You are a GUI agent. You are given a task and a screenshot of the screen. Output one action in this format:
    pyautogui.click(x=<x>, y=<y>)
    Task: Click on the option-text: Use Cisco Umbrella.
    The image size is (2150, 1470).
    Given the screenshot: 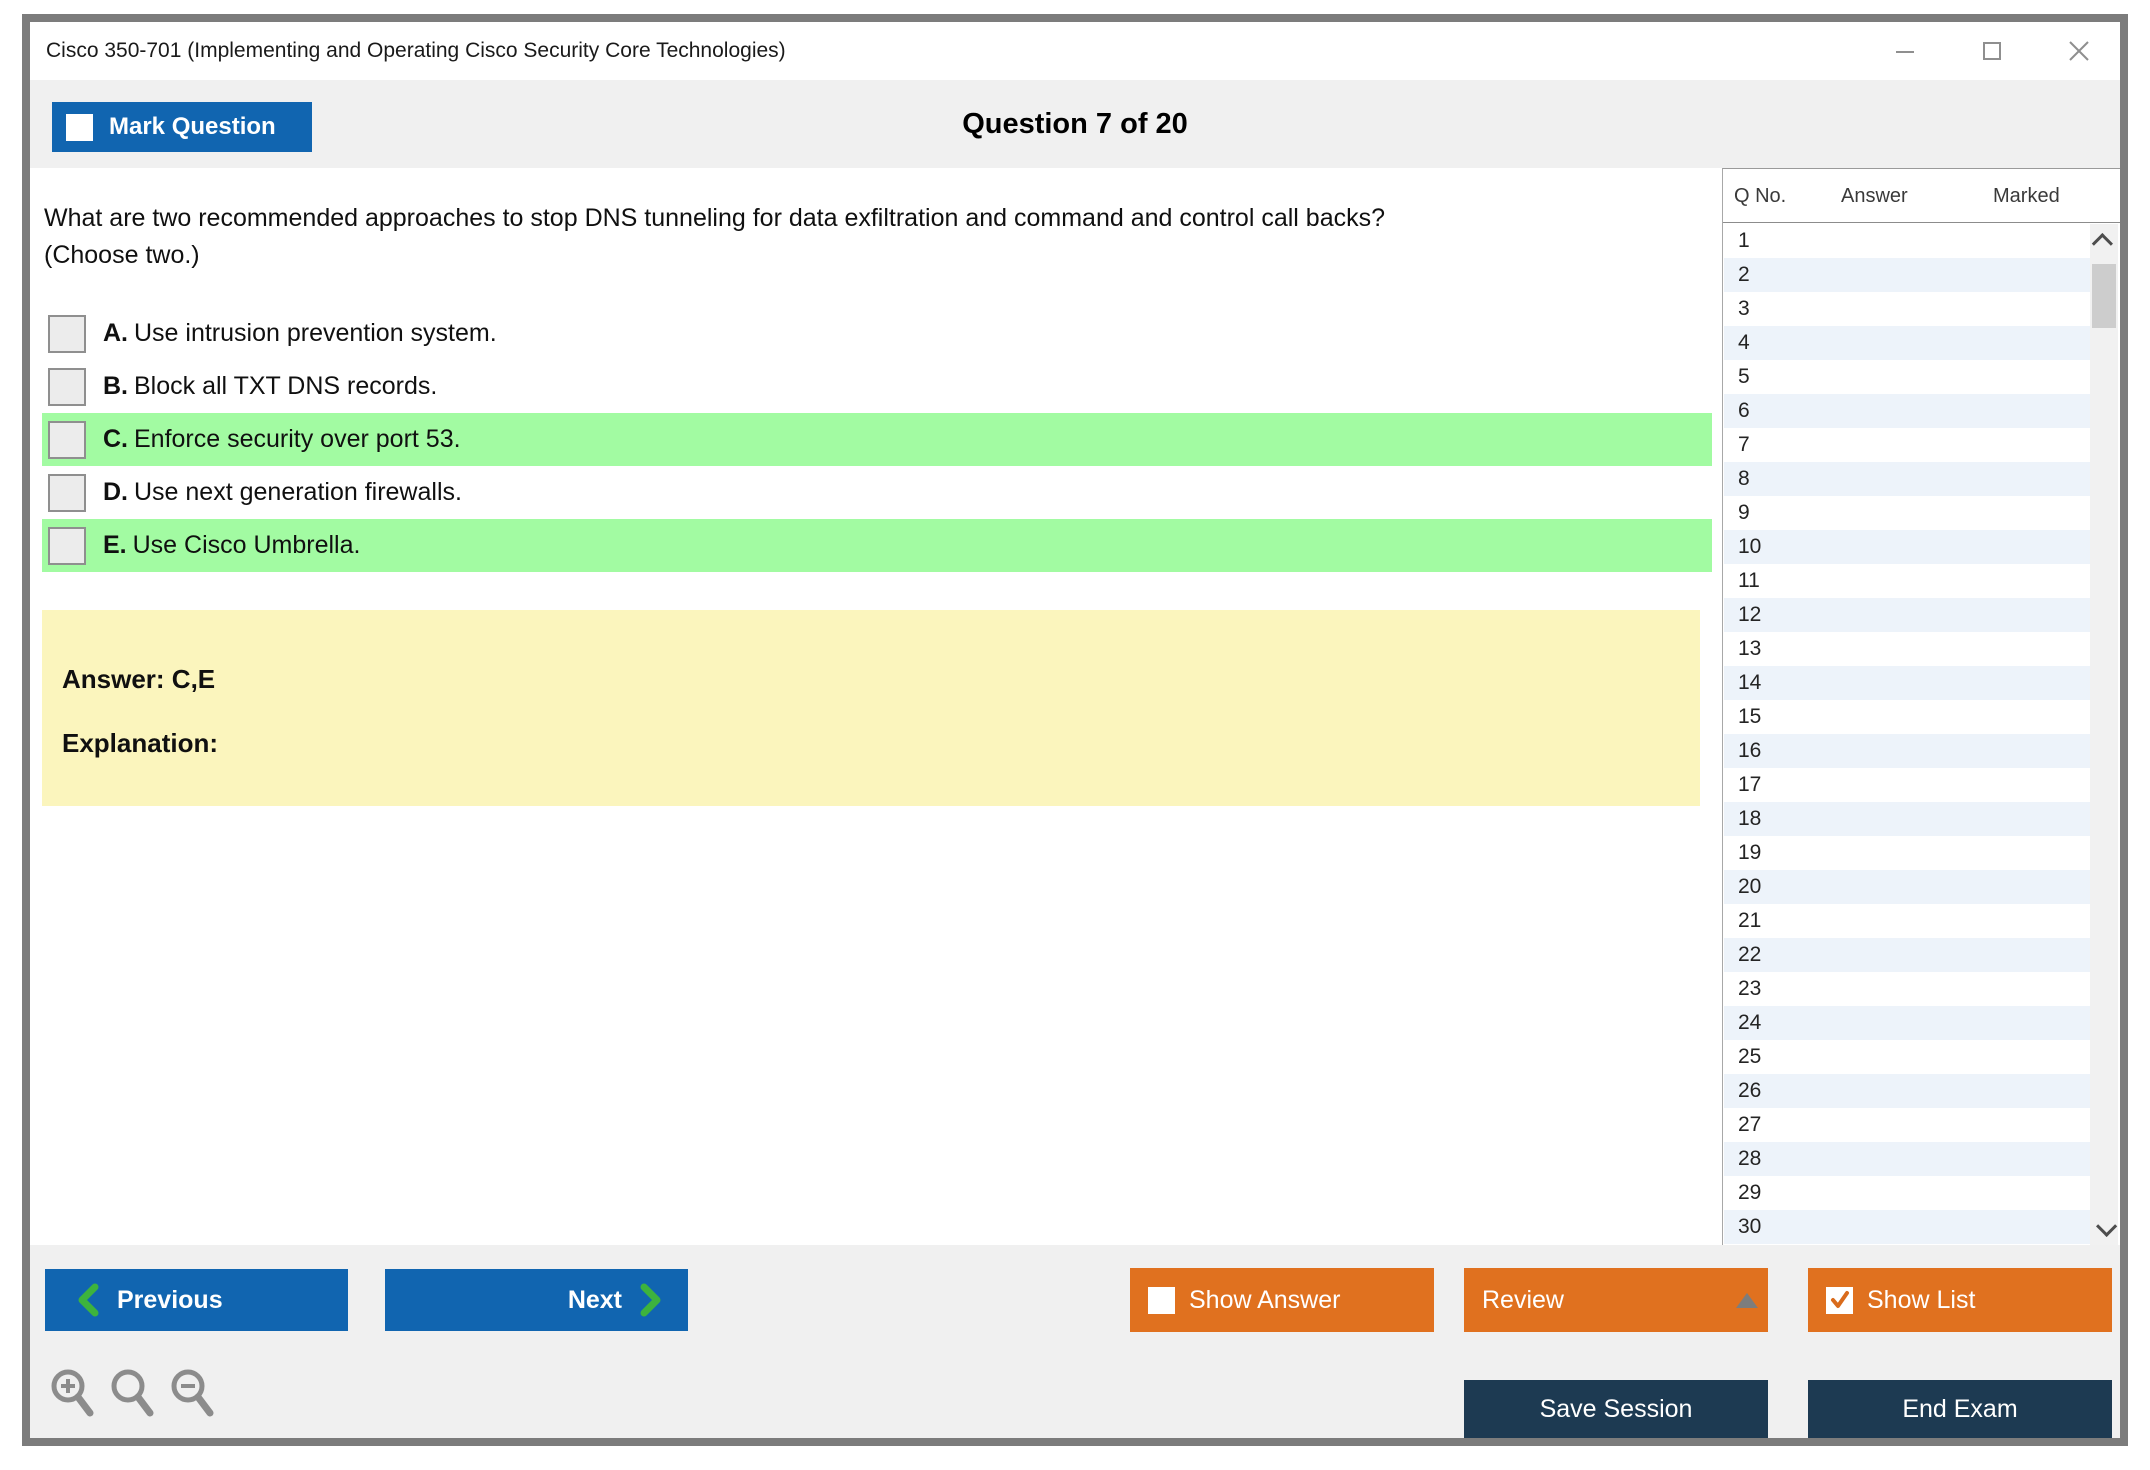 What is the action you would take?
    pyautogui.click(x=246, y=545)
    